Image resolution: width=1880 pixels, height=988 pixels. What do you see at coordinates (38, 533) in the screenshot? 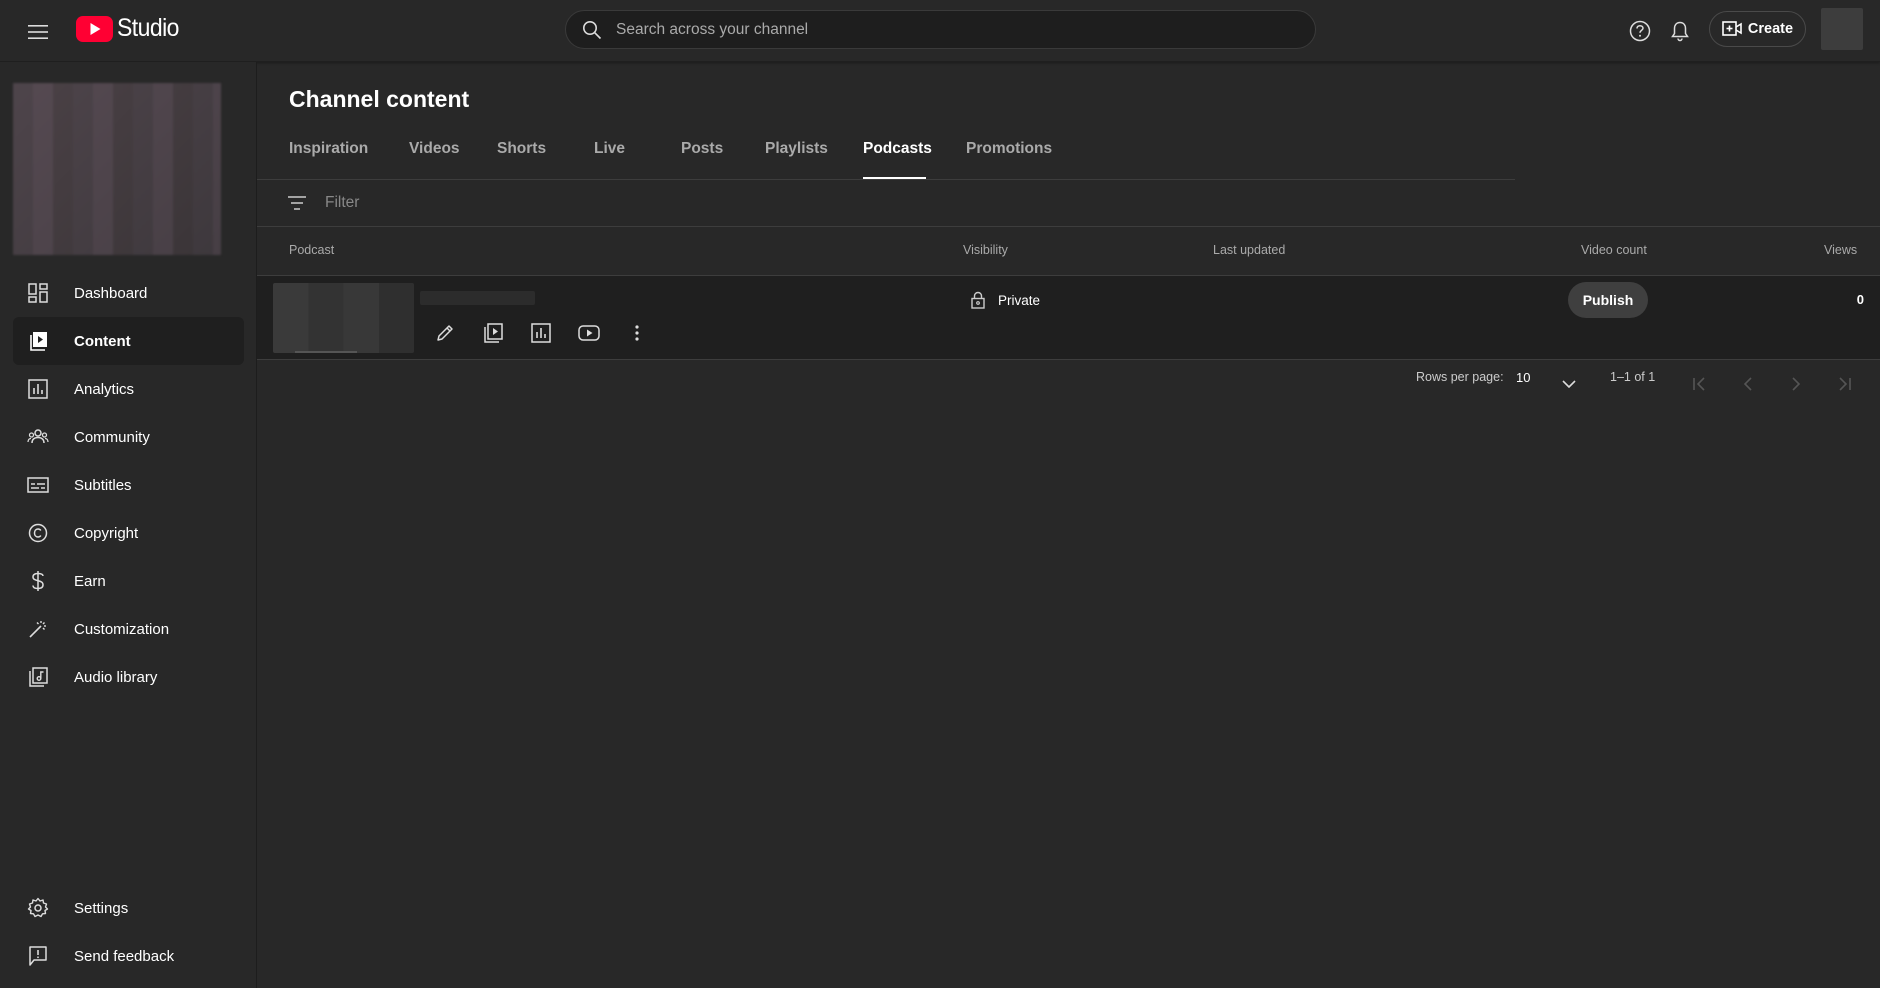
I see `copyright-icon` at bounding box center [38, 533].